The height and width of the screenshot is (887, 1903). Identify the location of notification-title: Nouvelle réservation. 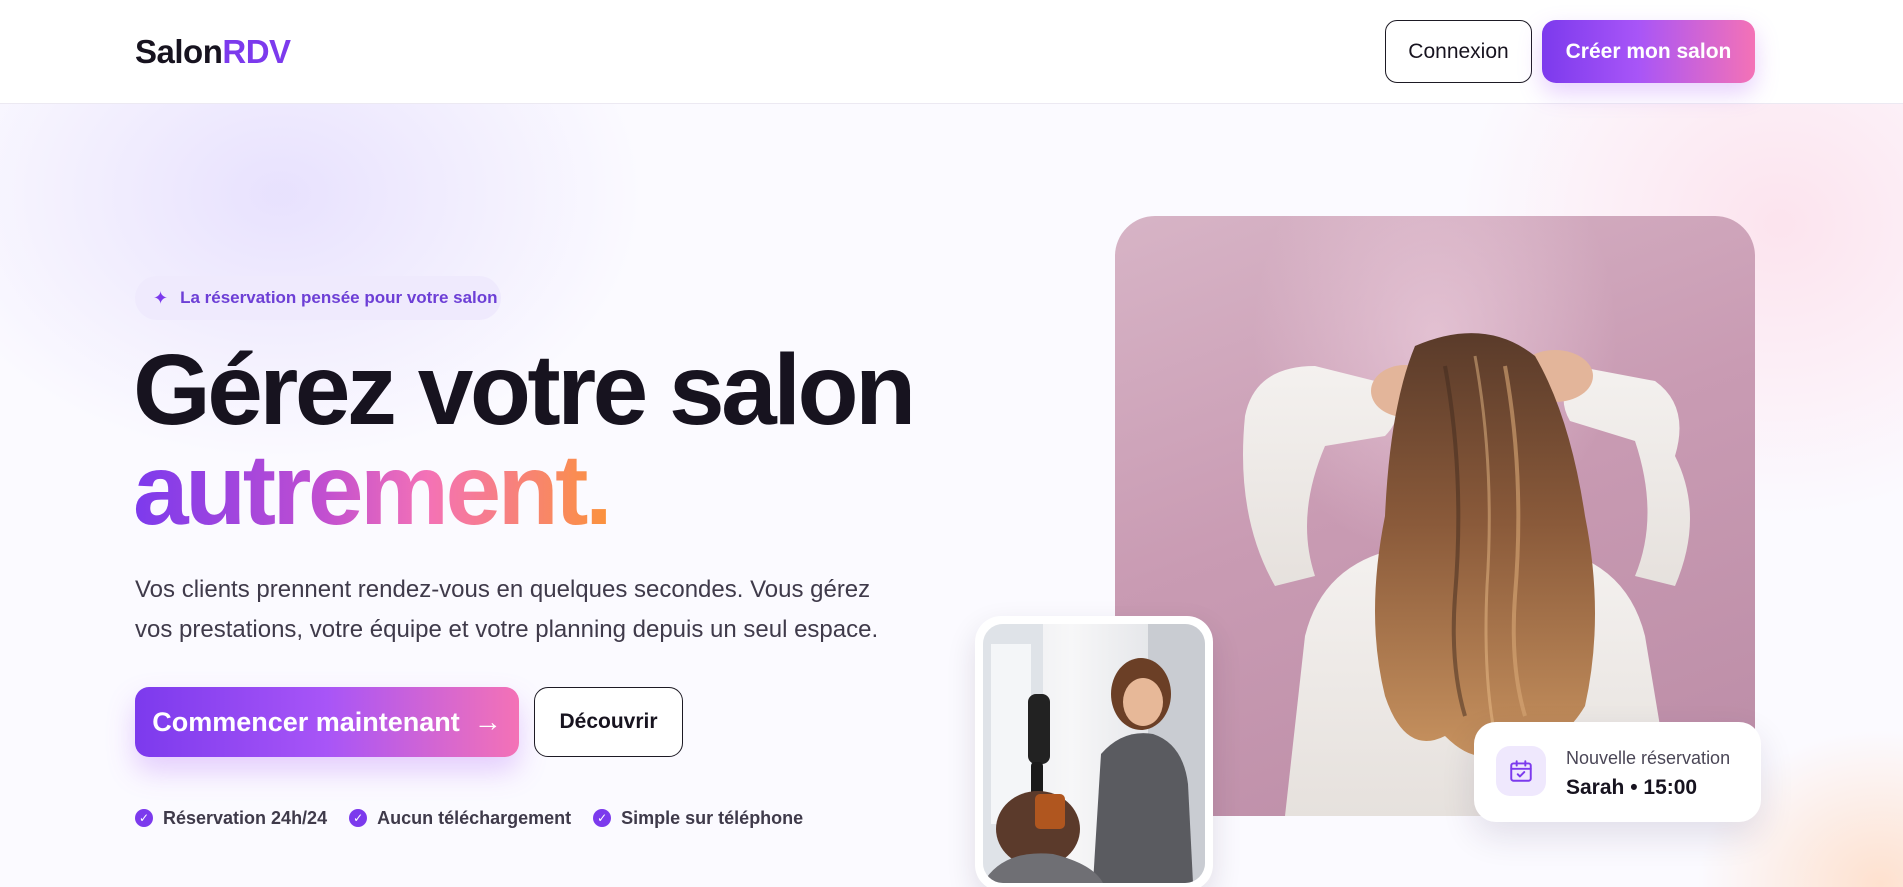
(1648, 758).